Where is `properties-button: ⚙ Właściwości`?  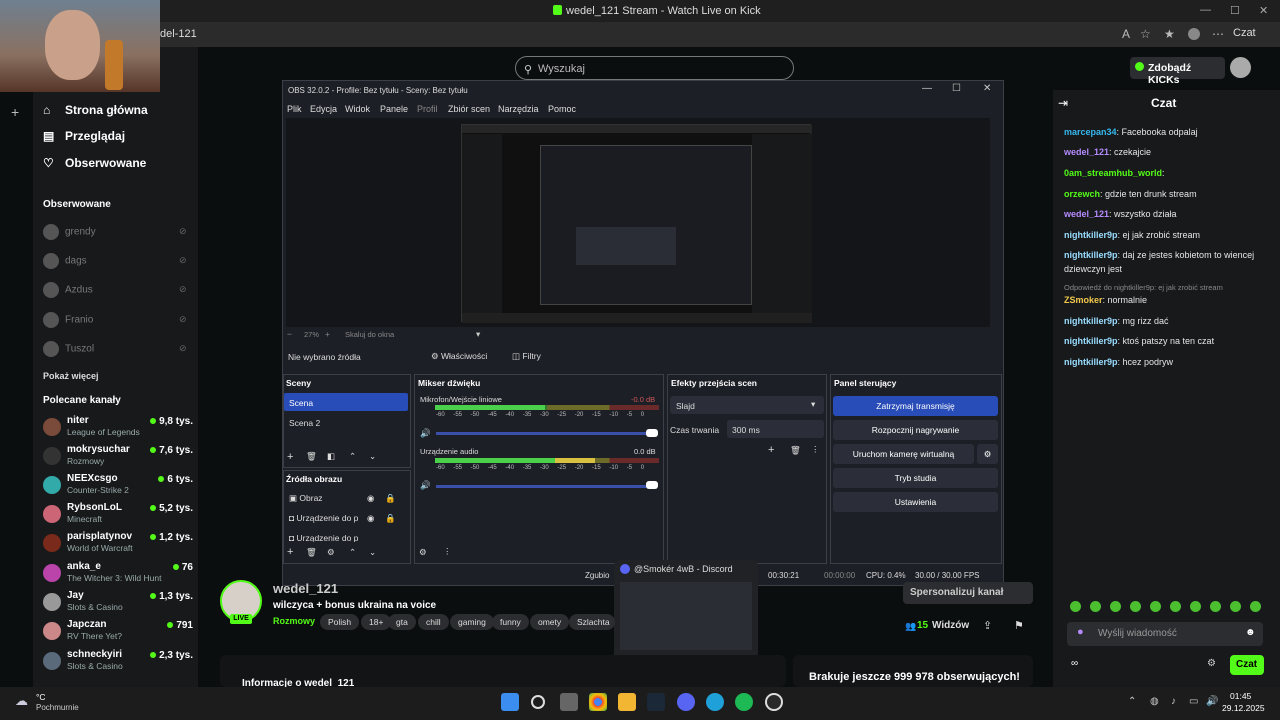
properties-button: ⚙ Właściwości is located at coordinates (459, 356).